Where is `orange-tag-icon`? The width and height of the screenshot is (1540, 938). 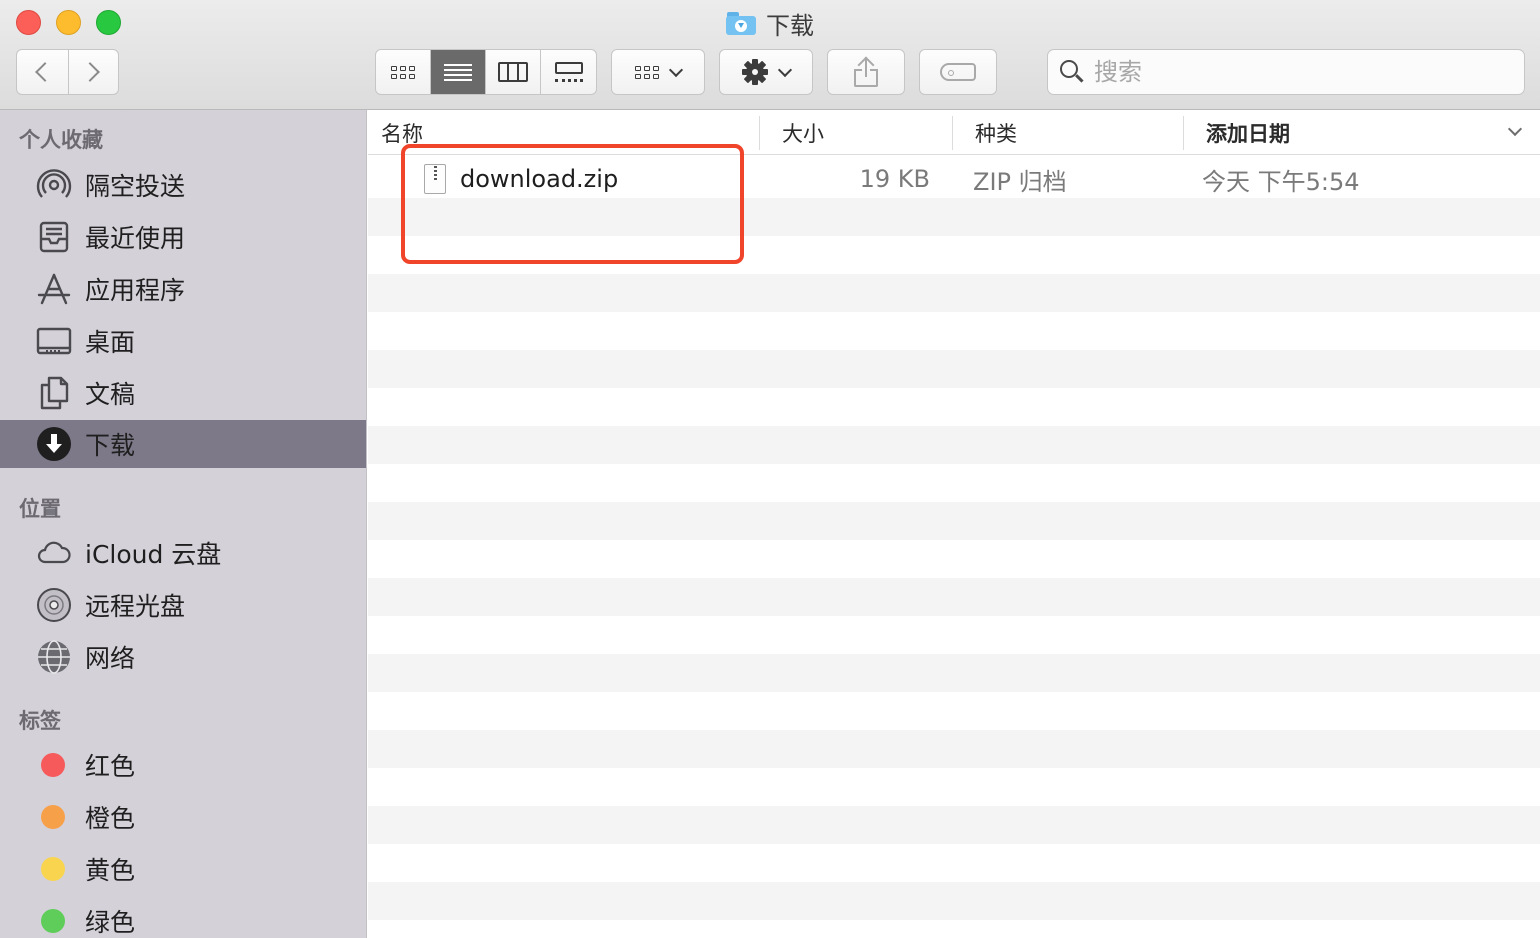 orange-tag-icon is located at coordinates (53, 817).